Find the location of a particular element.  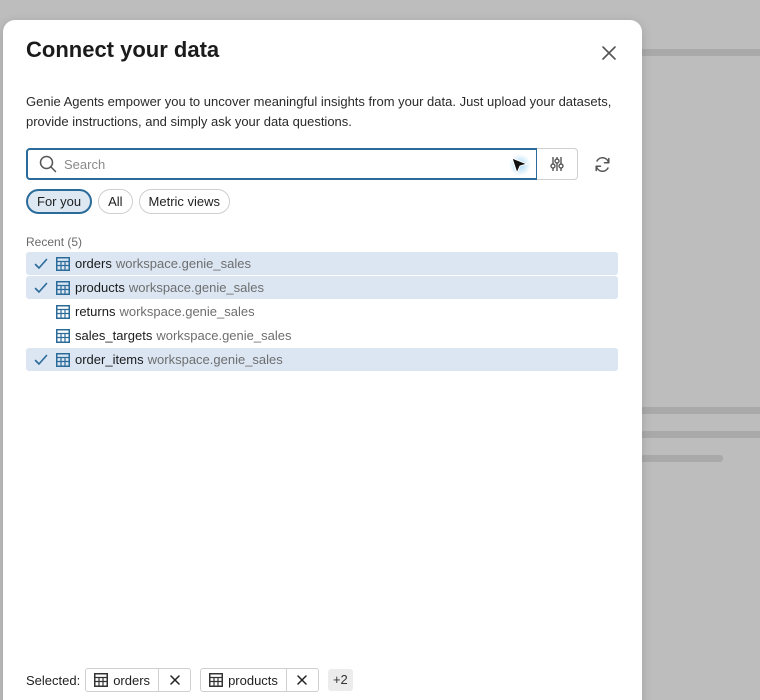

filter-pills: For you All Metric views is located at coordinates (128, 201).